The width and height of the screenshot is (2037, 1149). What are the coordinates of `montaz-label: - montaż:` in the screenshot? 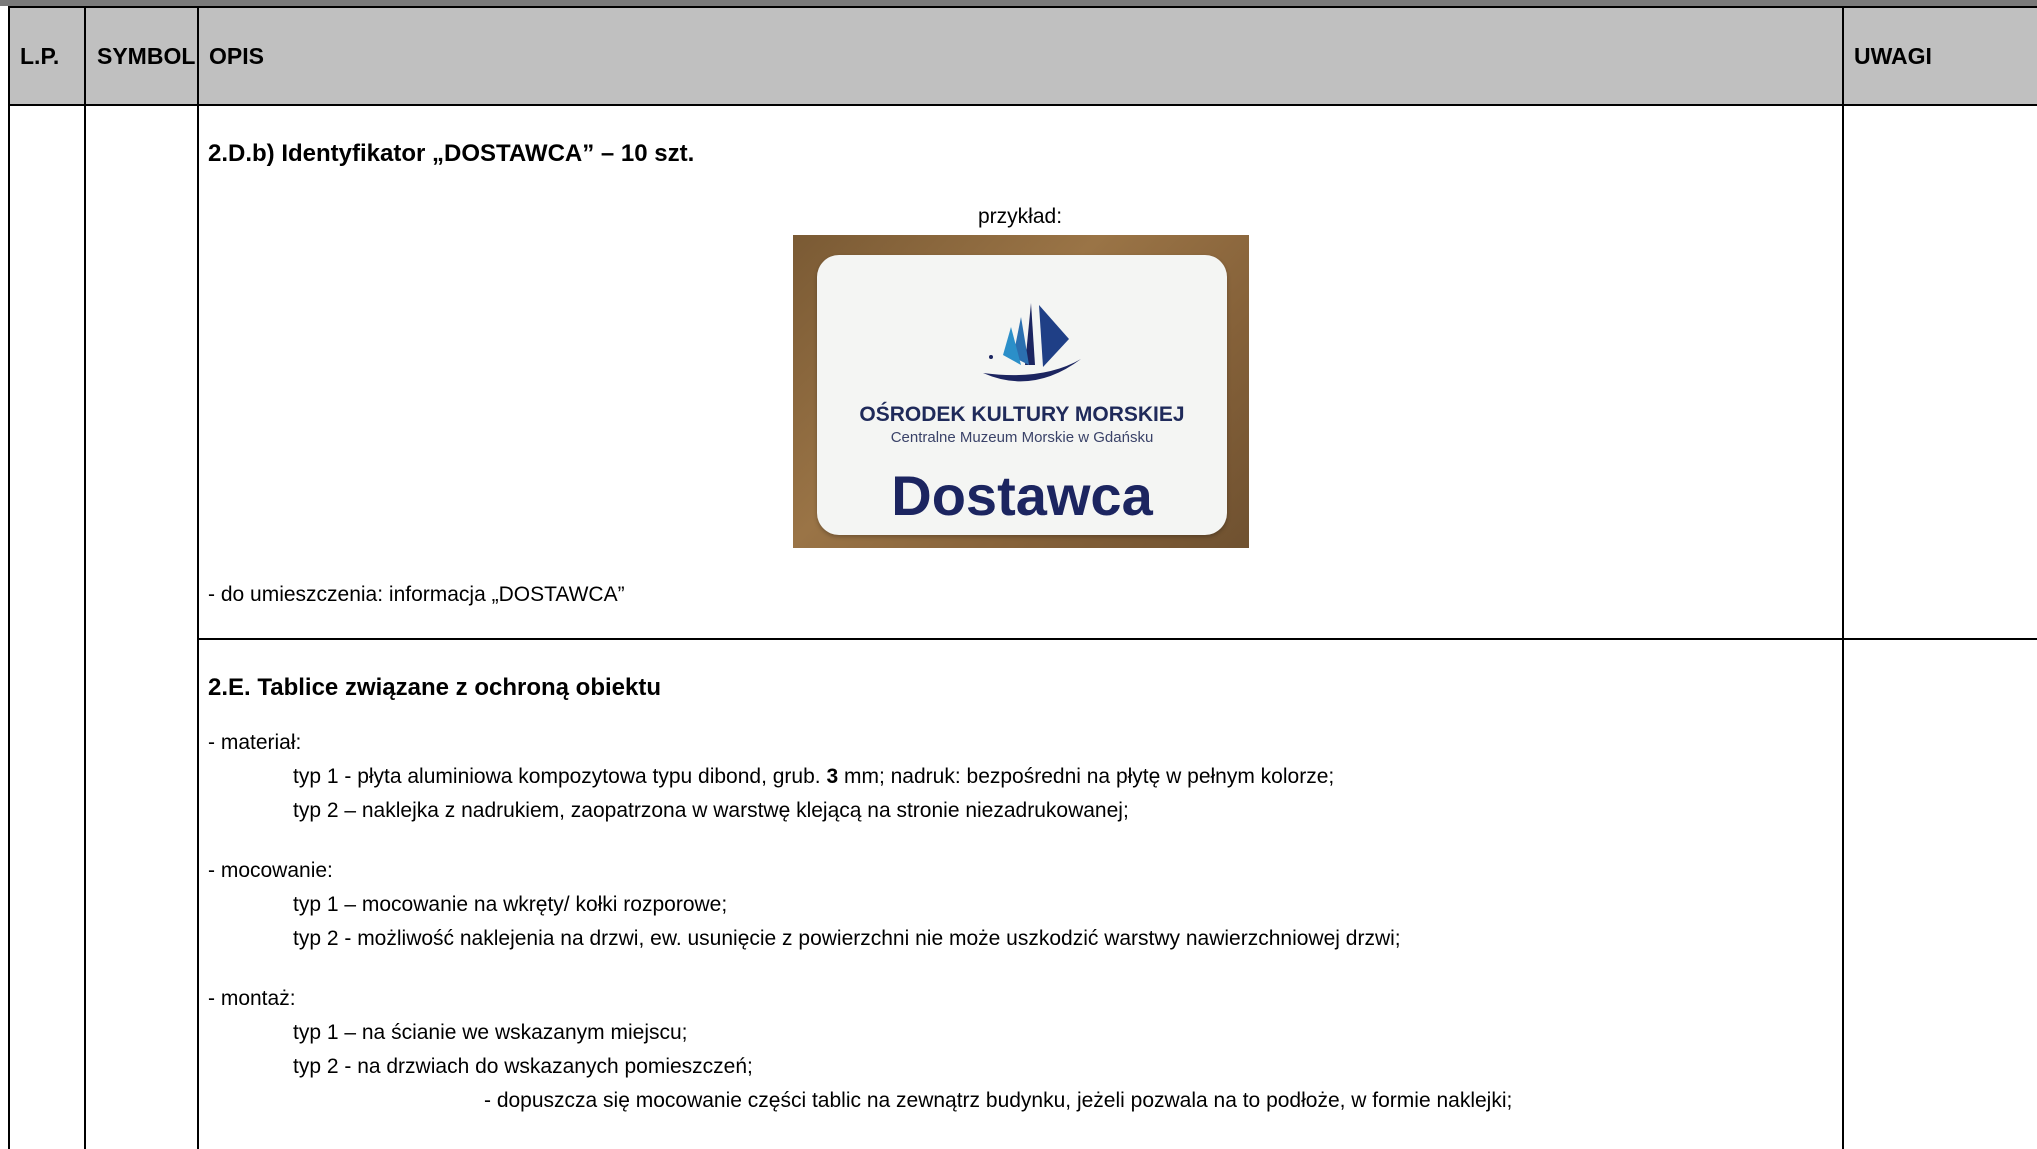 It's located at (252, 998).